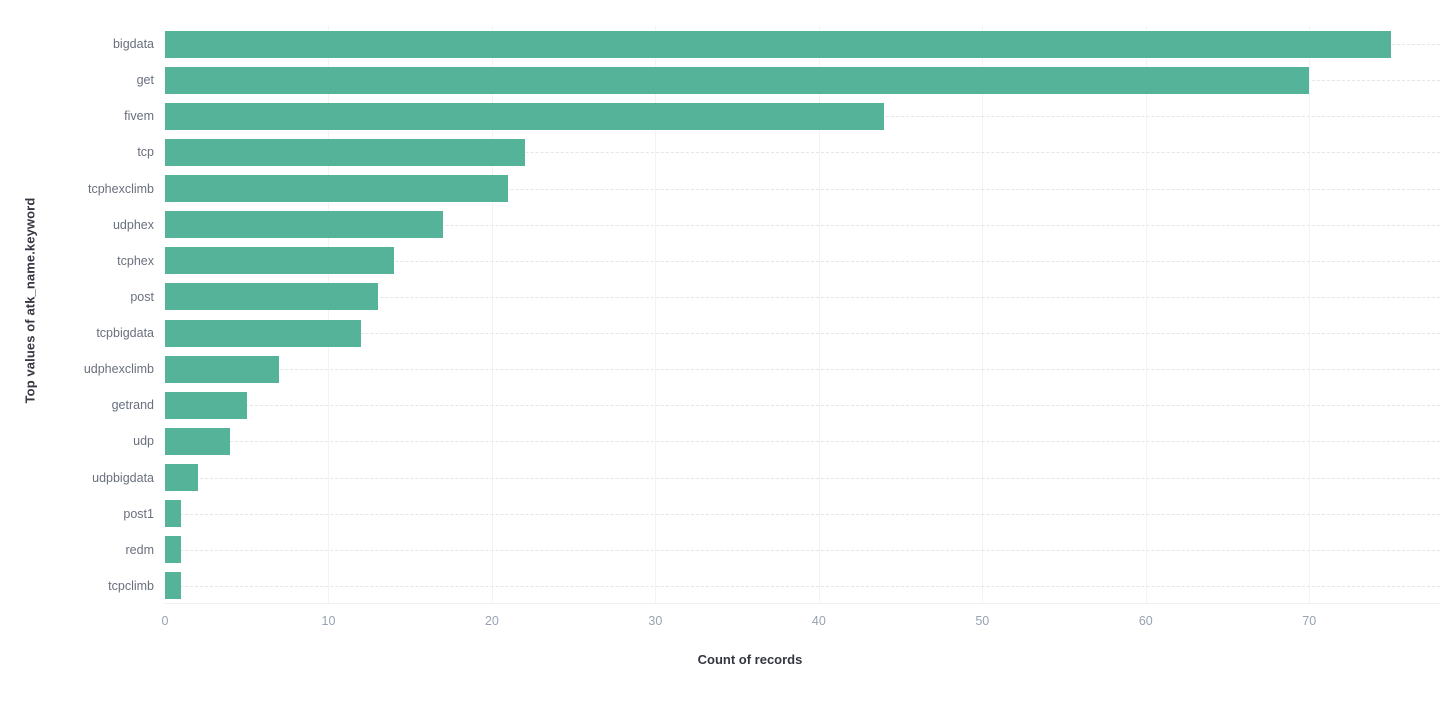 The width and height of the screenshot is (1440, 710). Describe the element at coordinates (123, 477) in the screenshot. I see `y-axis-tick-label: udpbigdata` at that location.